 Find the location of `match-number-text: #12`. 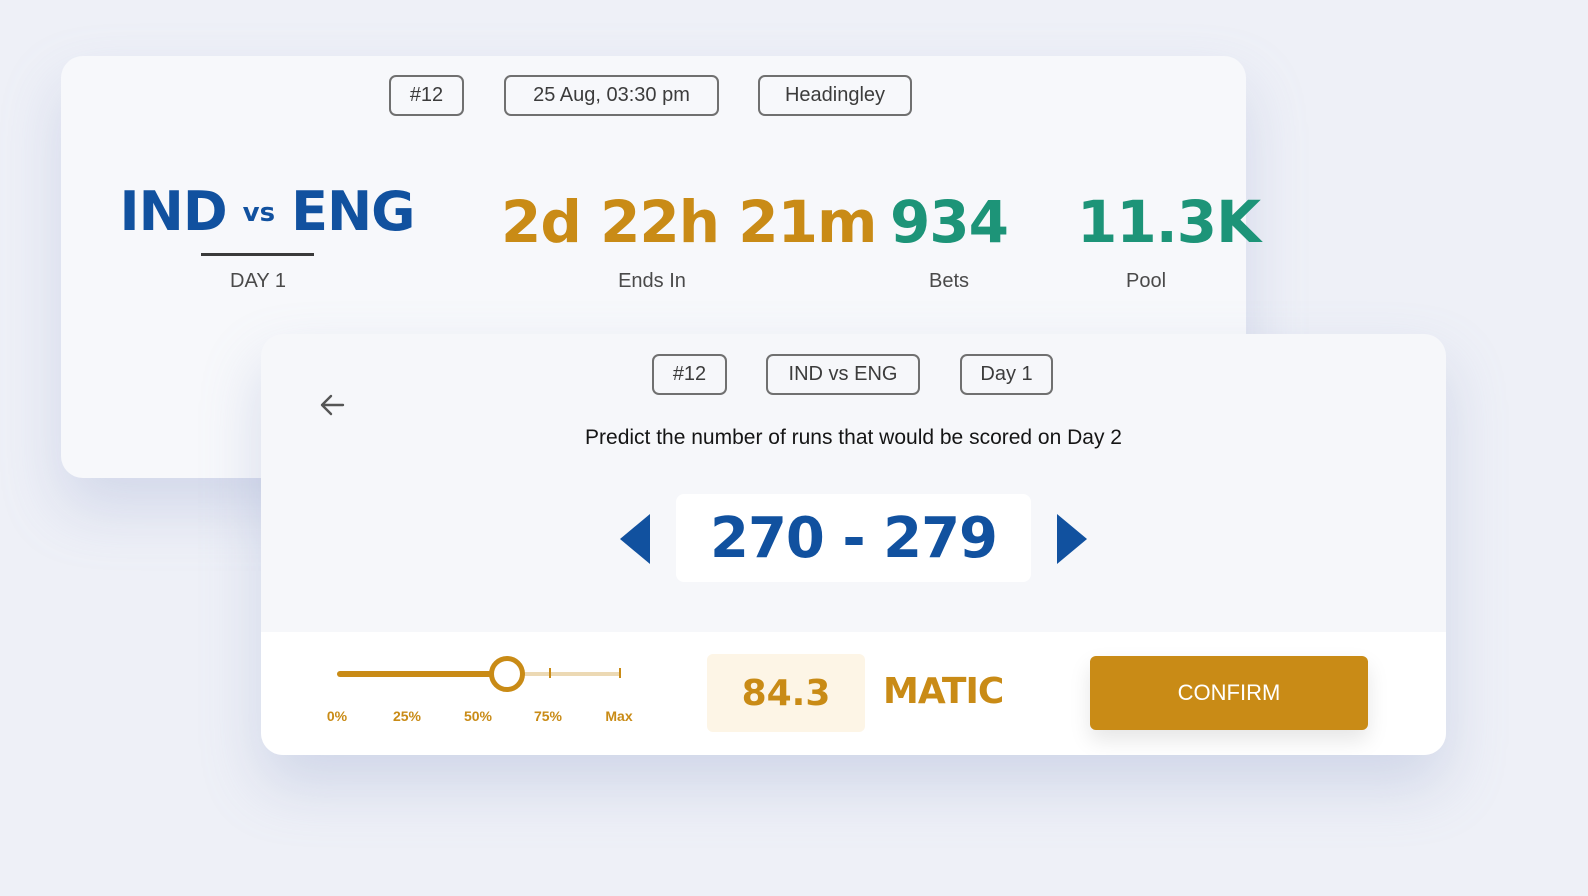

match-number-text: #12 is located at coordinates (426, 95).